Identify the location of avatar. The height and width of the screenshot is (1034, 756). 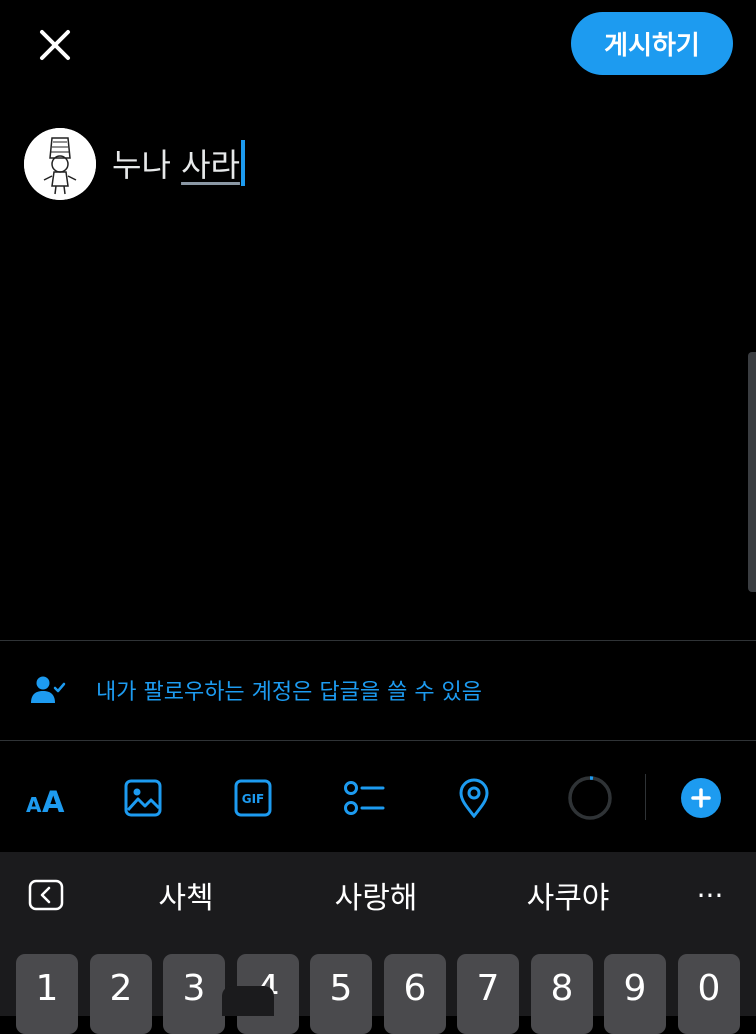
(60, 164).